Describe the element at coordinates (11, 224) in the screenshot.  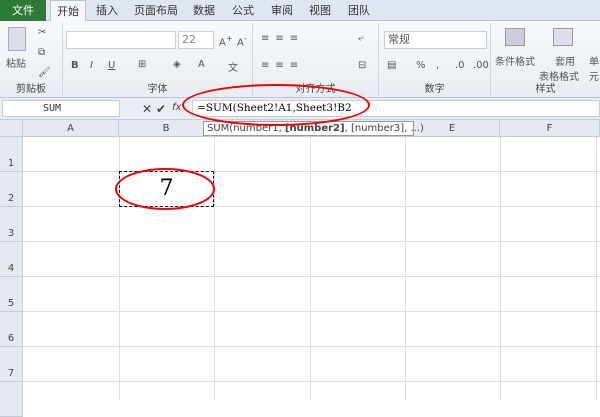
I see `row-header-3: 3` at that location.